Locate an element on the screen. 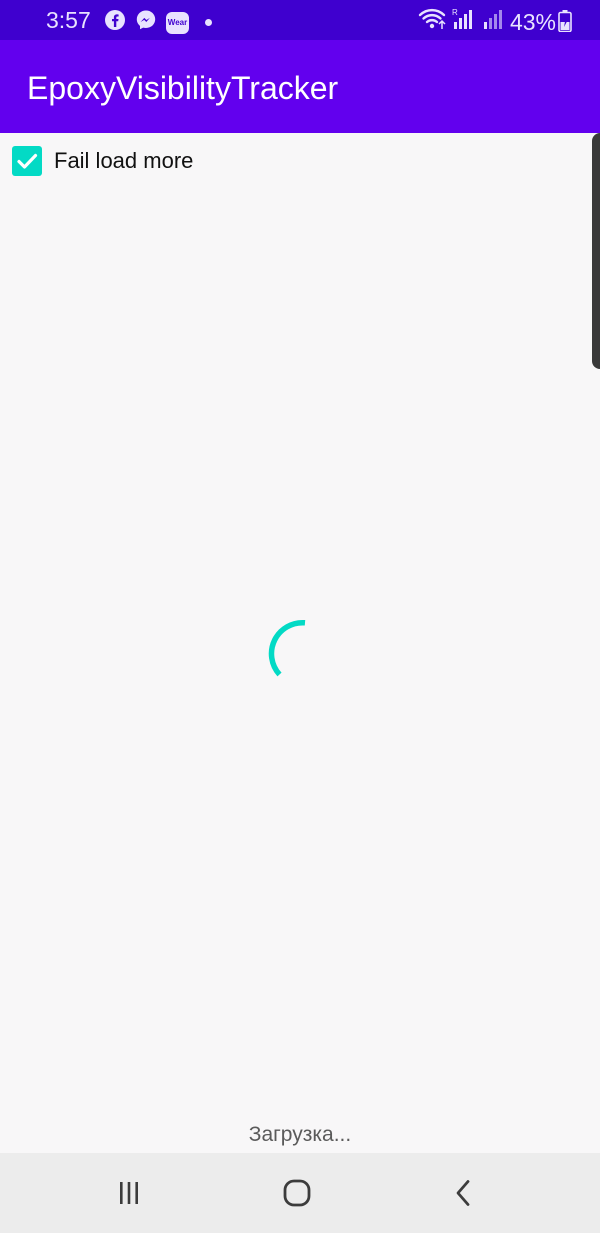  recent-apps-button is located at coordinates (129, 1193).